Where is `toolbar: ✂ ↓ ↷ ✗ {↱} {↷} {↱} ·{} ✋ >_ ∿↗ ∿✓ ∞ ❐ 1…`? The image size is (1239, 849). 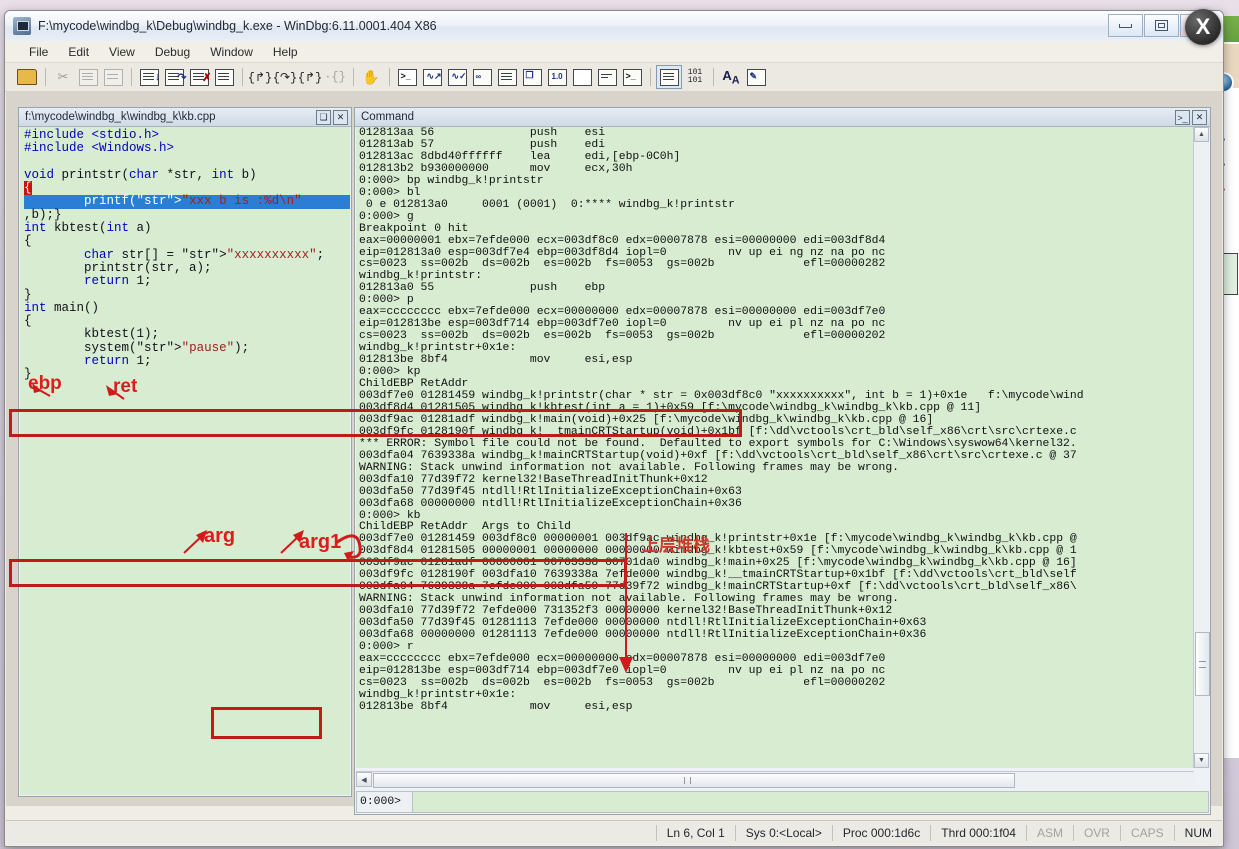 toolbar: ✂ ↓ ↷ ✗ {↱} {↷} {↱} ·{} ✋ >_ ∿↗ ∿✓ ∞ ❐ 1… is located at coordinates (614, 77).